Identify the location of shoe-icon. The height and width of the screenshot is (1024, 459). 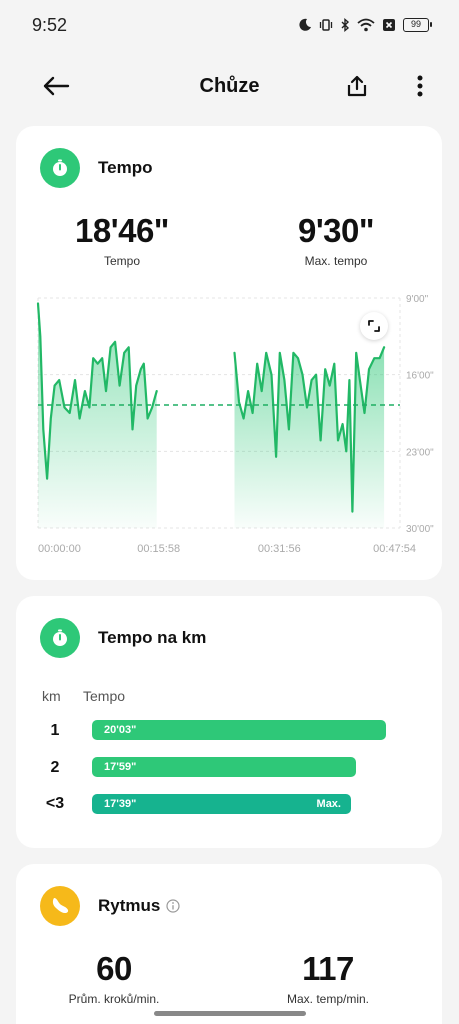
(60, 905).